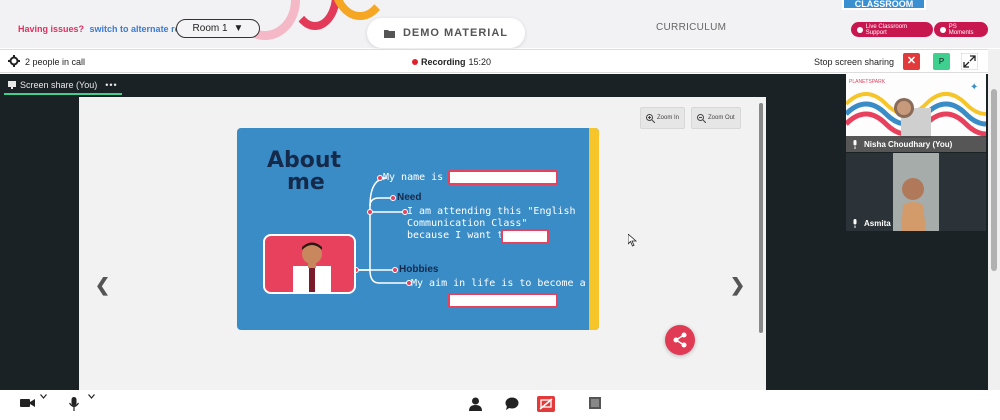  Describe the element at coordinates (102, 285) in the screenshot. I see `previous-slide-arrow-icon: ❮` at that location.